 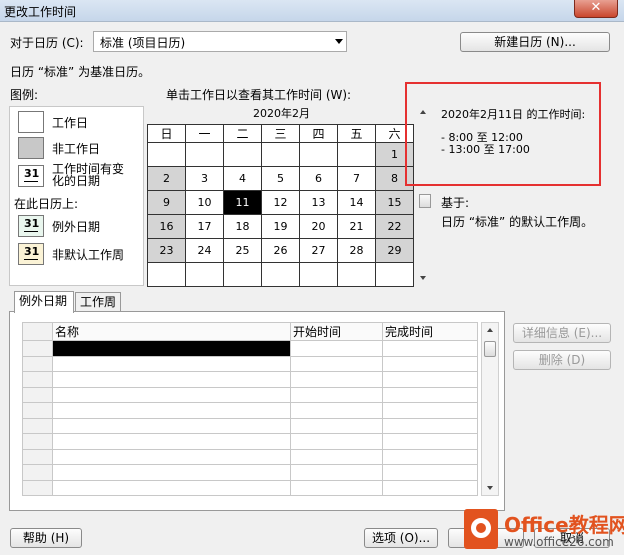 I want to click on delete-button: 删除 (D), so click(x=562, y=360).